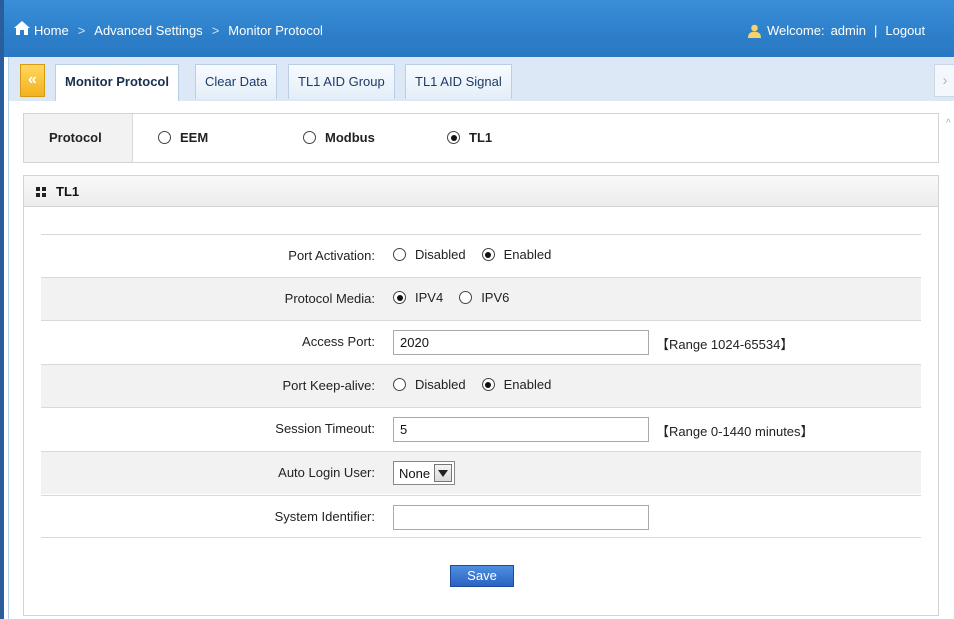  Describe the element at coordinates (481, 191) in the screenshot. I see `section-header: TL1` at that location.